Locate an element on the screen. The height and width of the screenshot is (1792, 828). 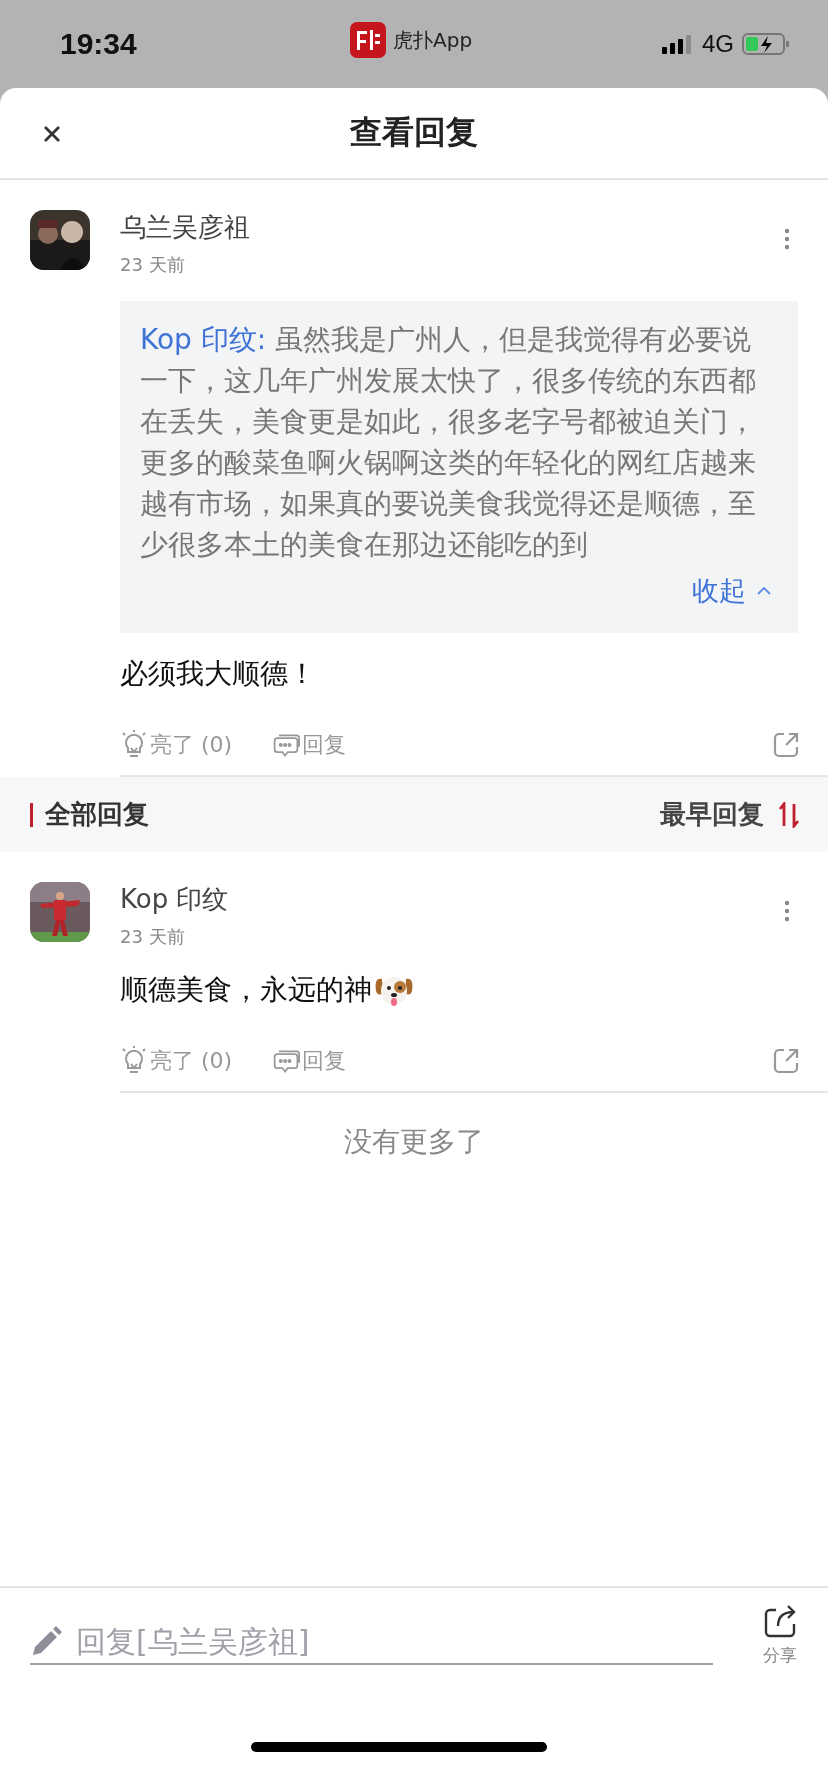
share-button: 分享 is located at coordinates (780, 1634).